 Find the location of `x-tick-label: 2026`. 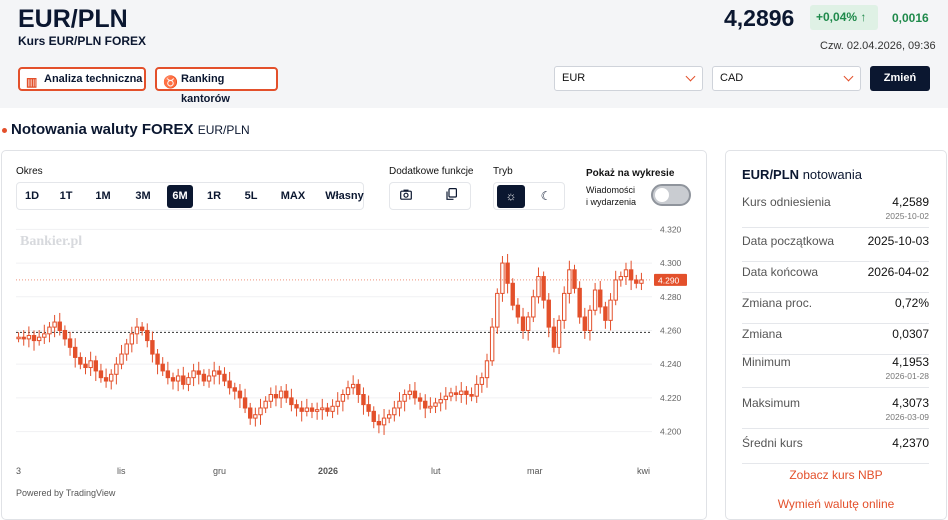

x-tick-label: 2026 is located at coordinates (328, 471).